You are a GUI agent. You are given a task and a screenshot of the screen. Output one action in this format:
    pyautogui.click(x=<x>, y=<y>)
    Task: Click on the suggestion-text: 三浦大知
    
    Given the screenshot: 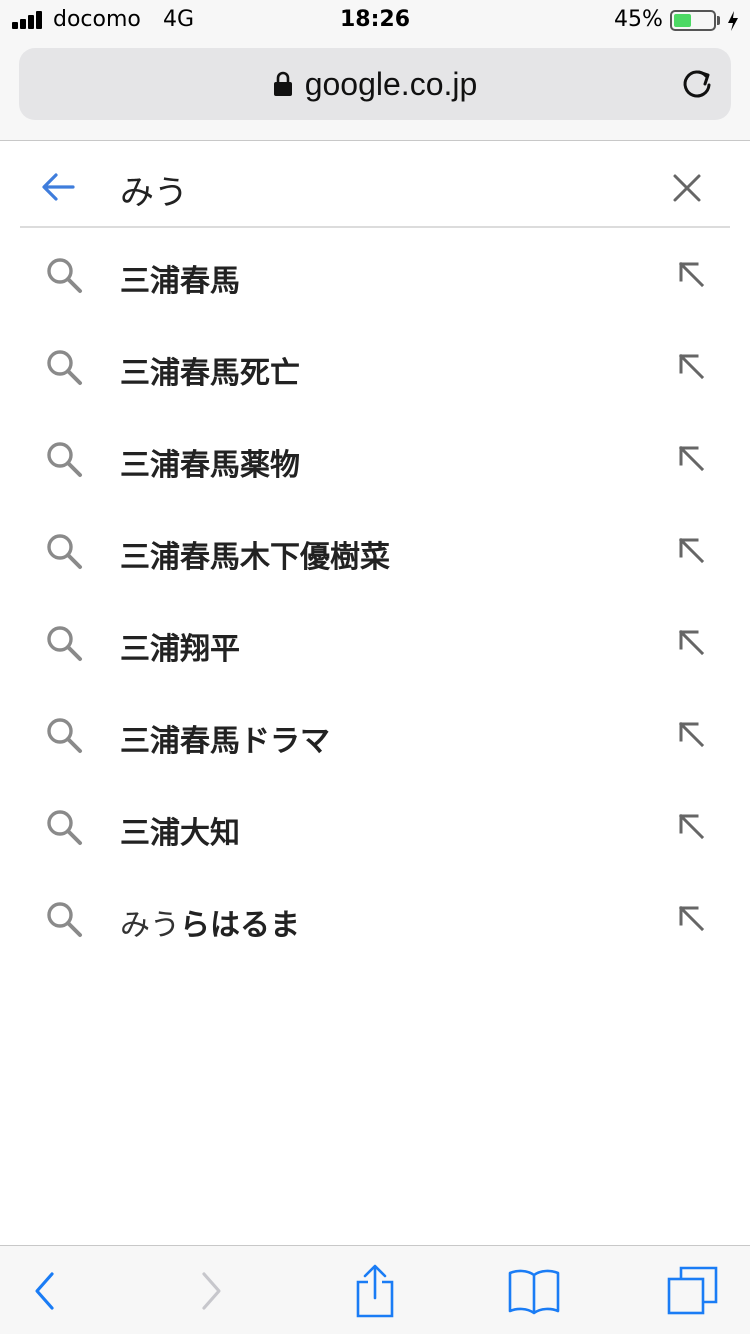 What is the action you would take?
    pyautogui.click(x=180, y=830)
    